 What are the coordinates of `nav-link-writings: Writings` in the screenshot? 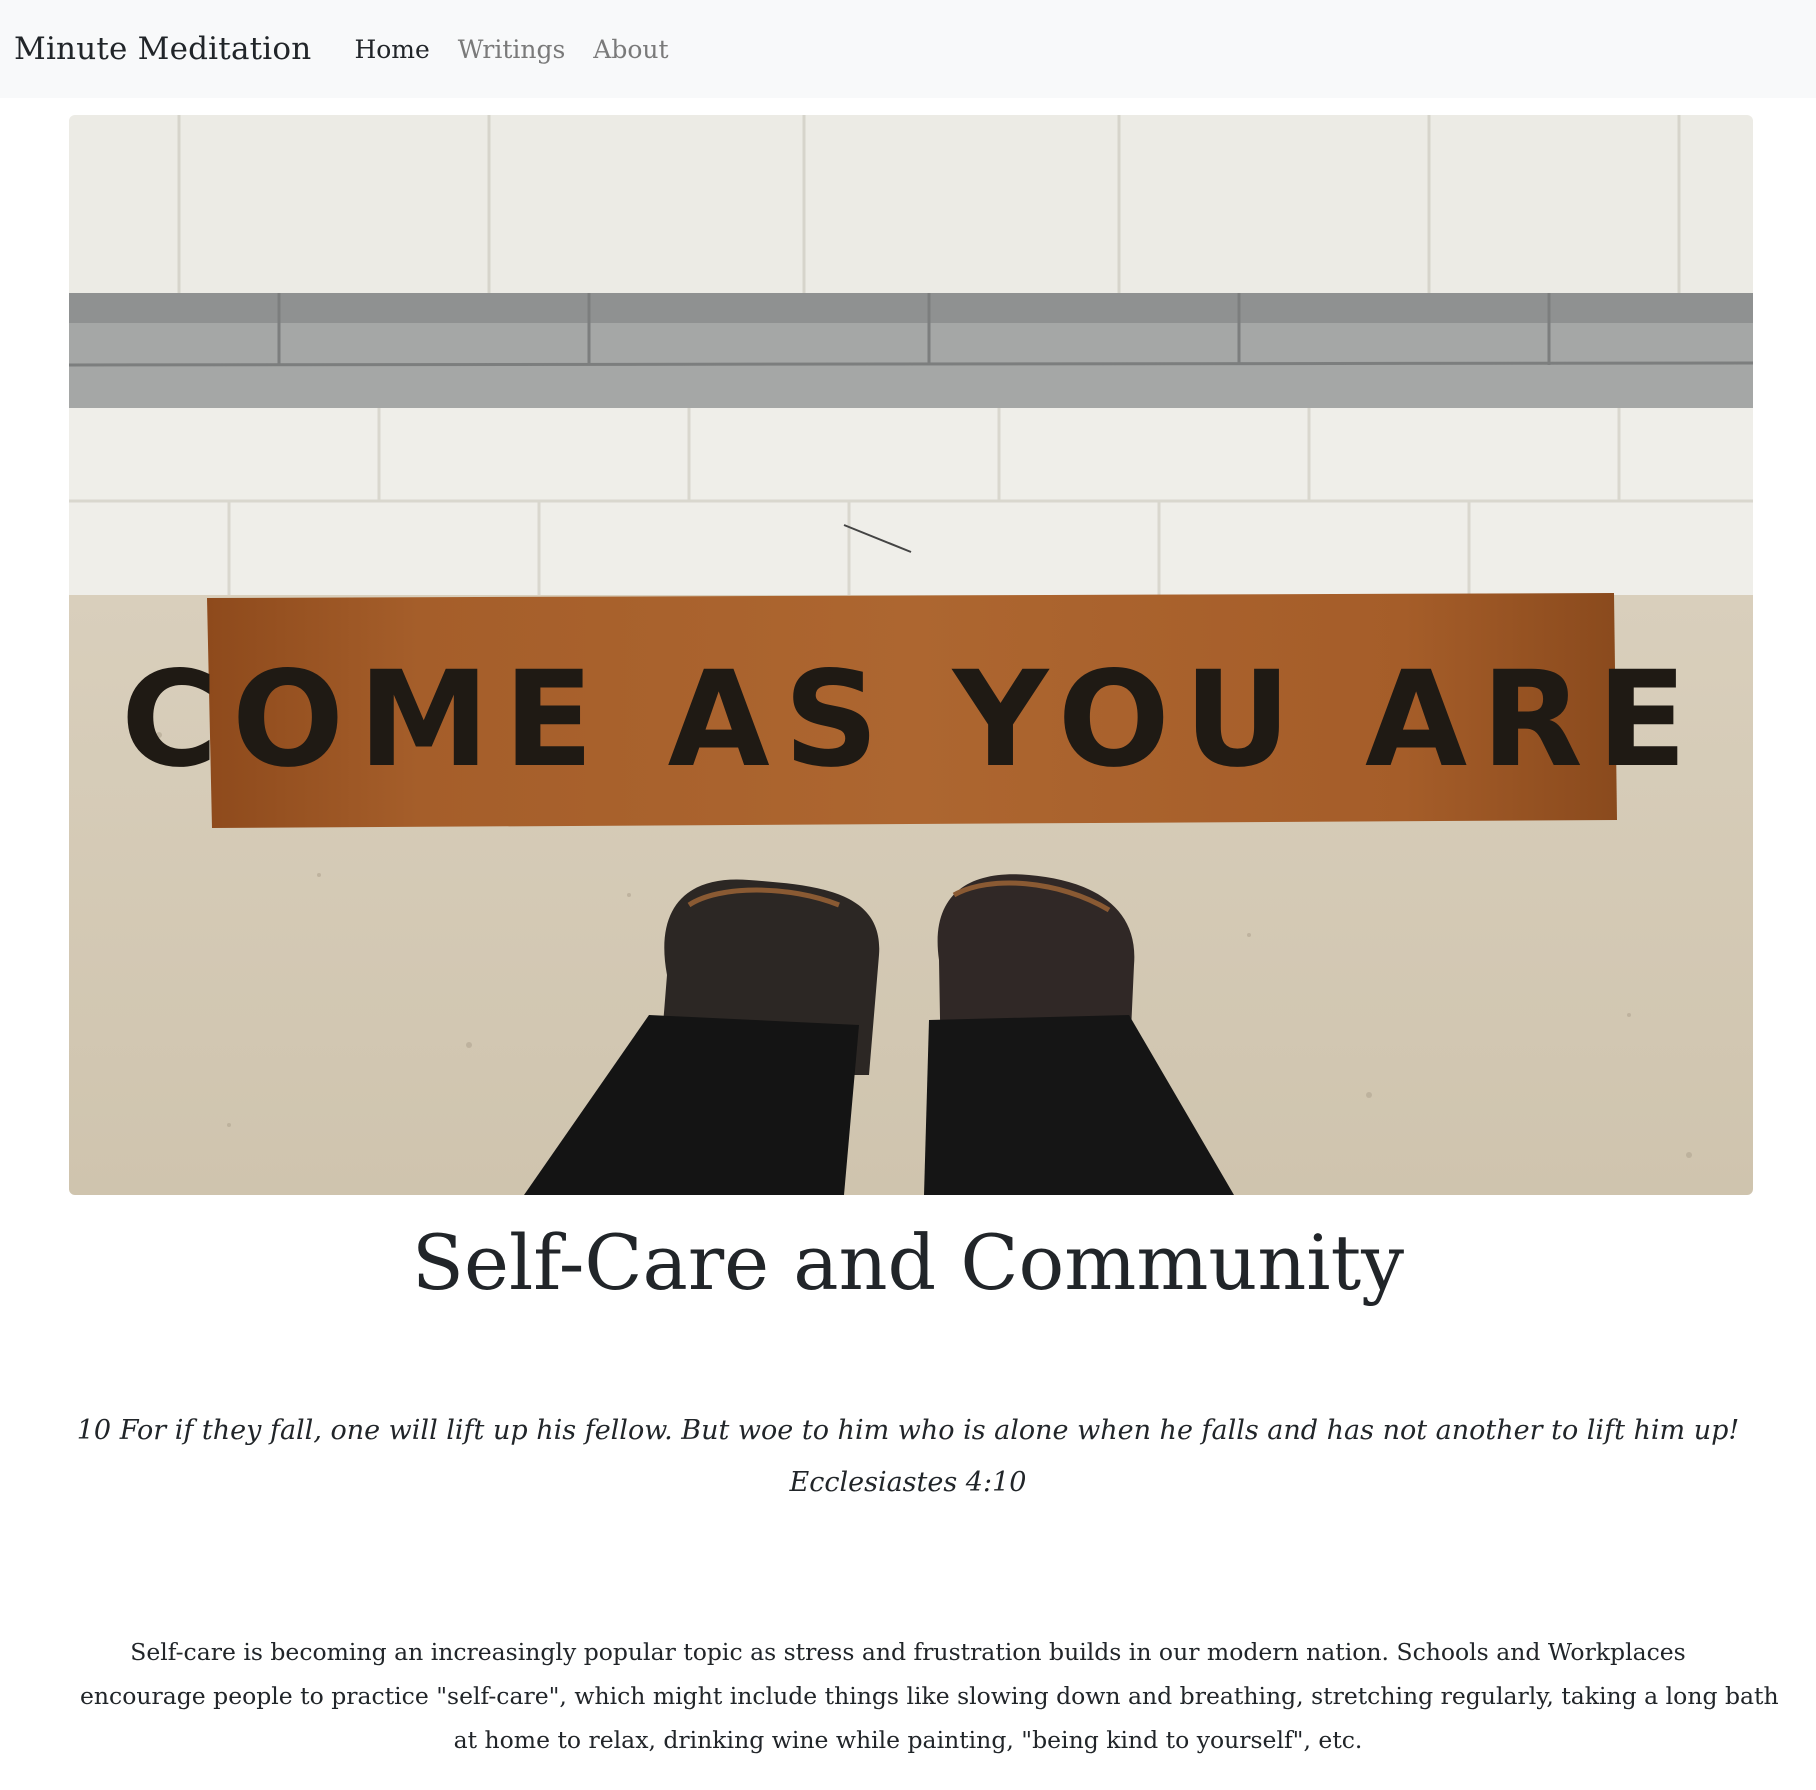 It's located at (512, 49).